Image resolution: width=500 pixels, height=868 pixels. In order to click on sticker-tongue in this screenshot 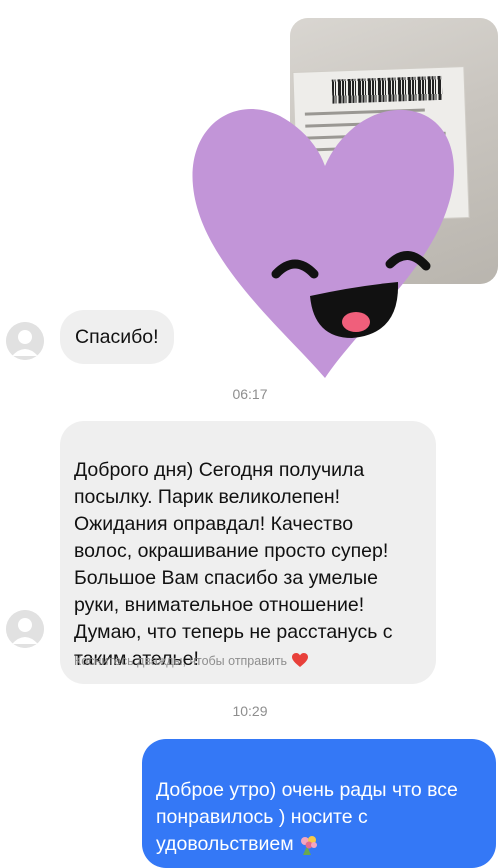, I will do `click(356, 322)`.